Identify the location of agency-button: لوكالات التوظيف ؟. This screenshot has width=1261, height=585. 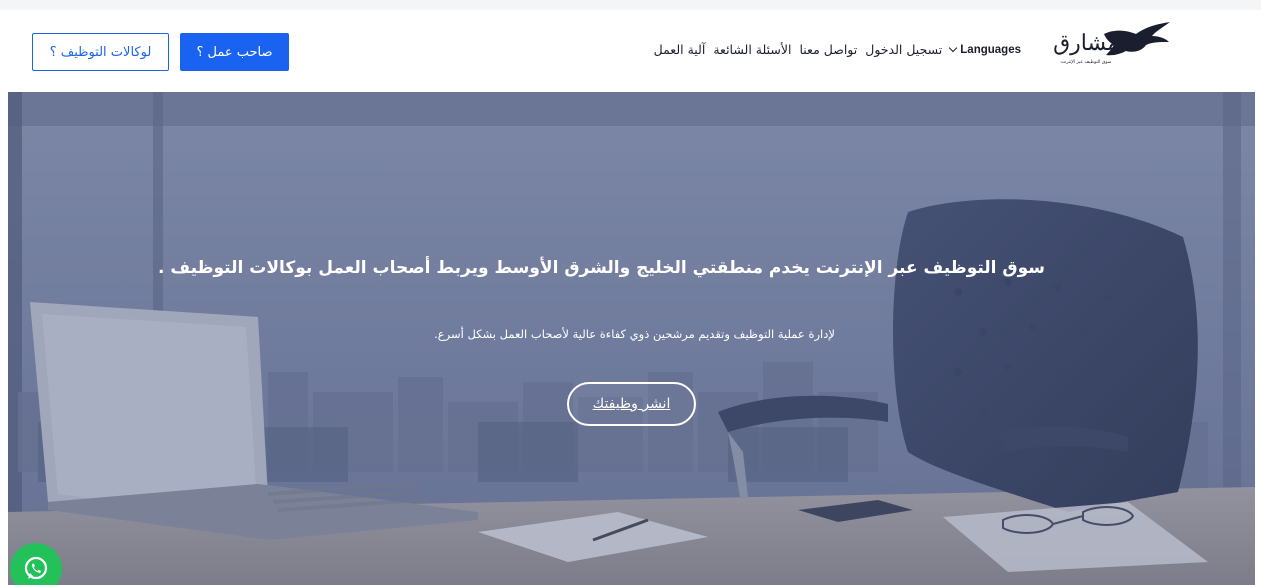
(100, 52).